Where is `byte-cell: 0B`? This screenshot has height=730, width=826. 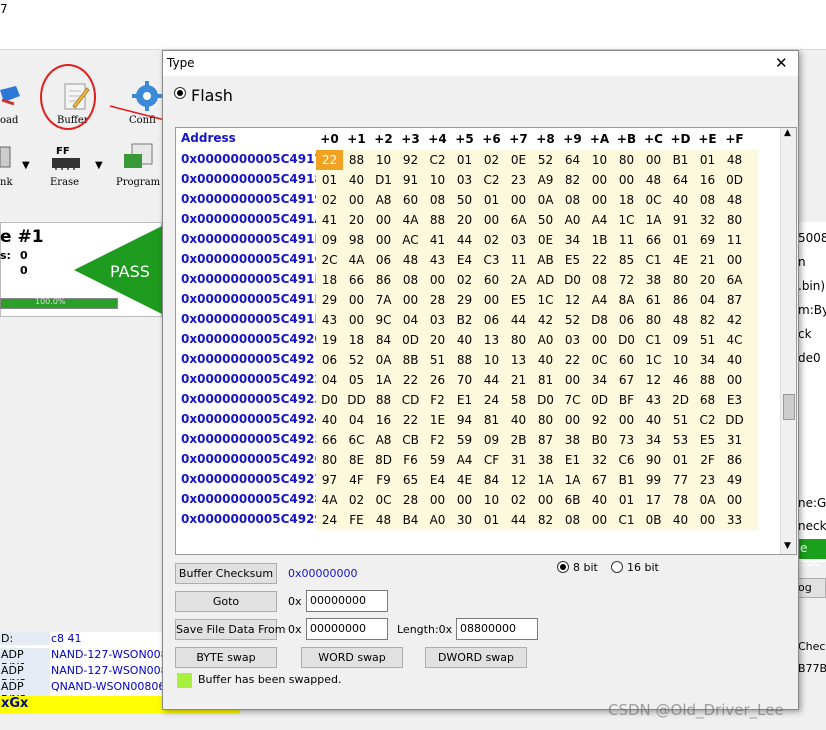 byte-cell: 0B is located at coordinates (653, 520).